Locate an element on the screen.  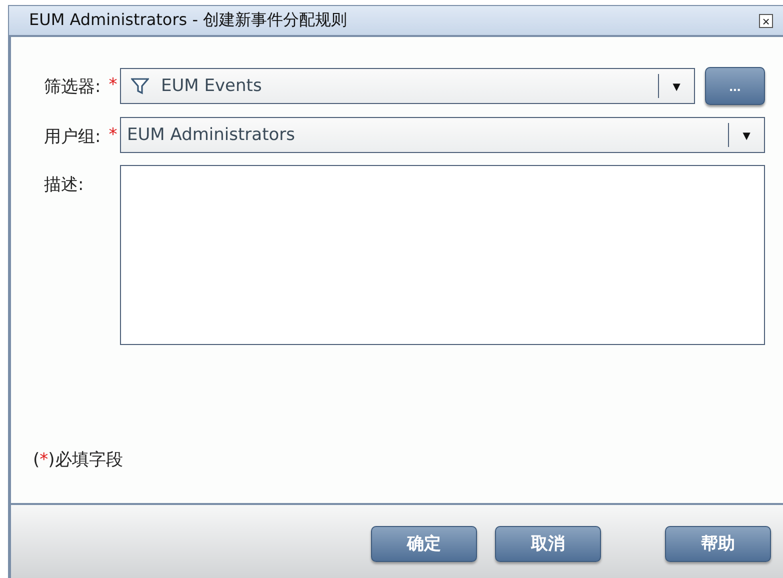
close-button: × is located at coordinates (766, 21).